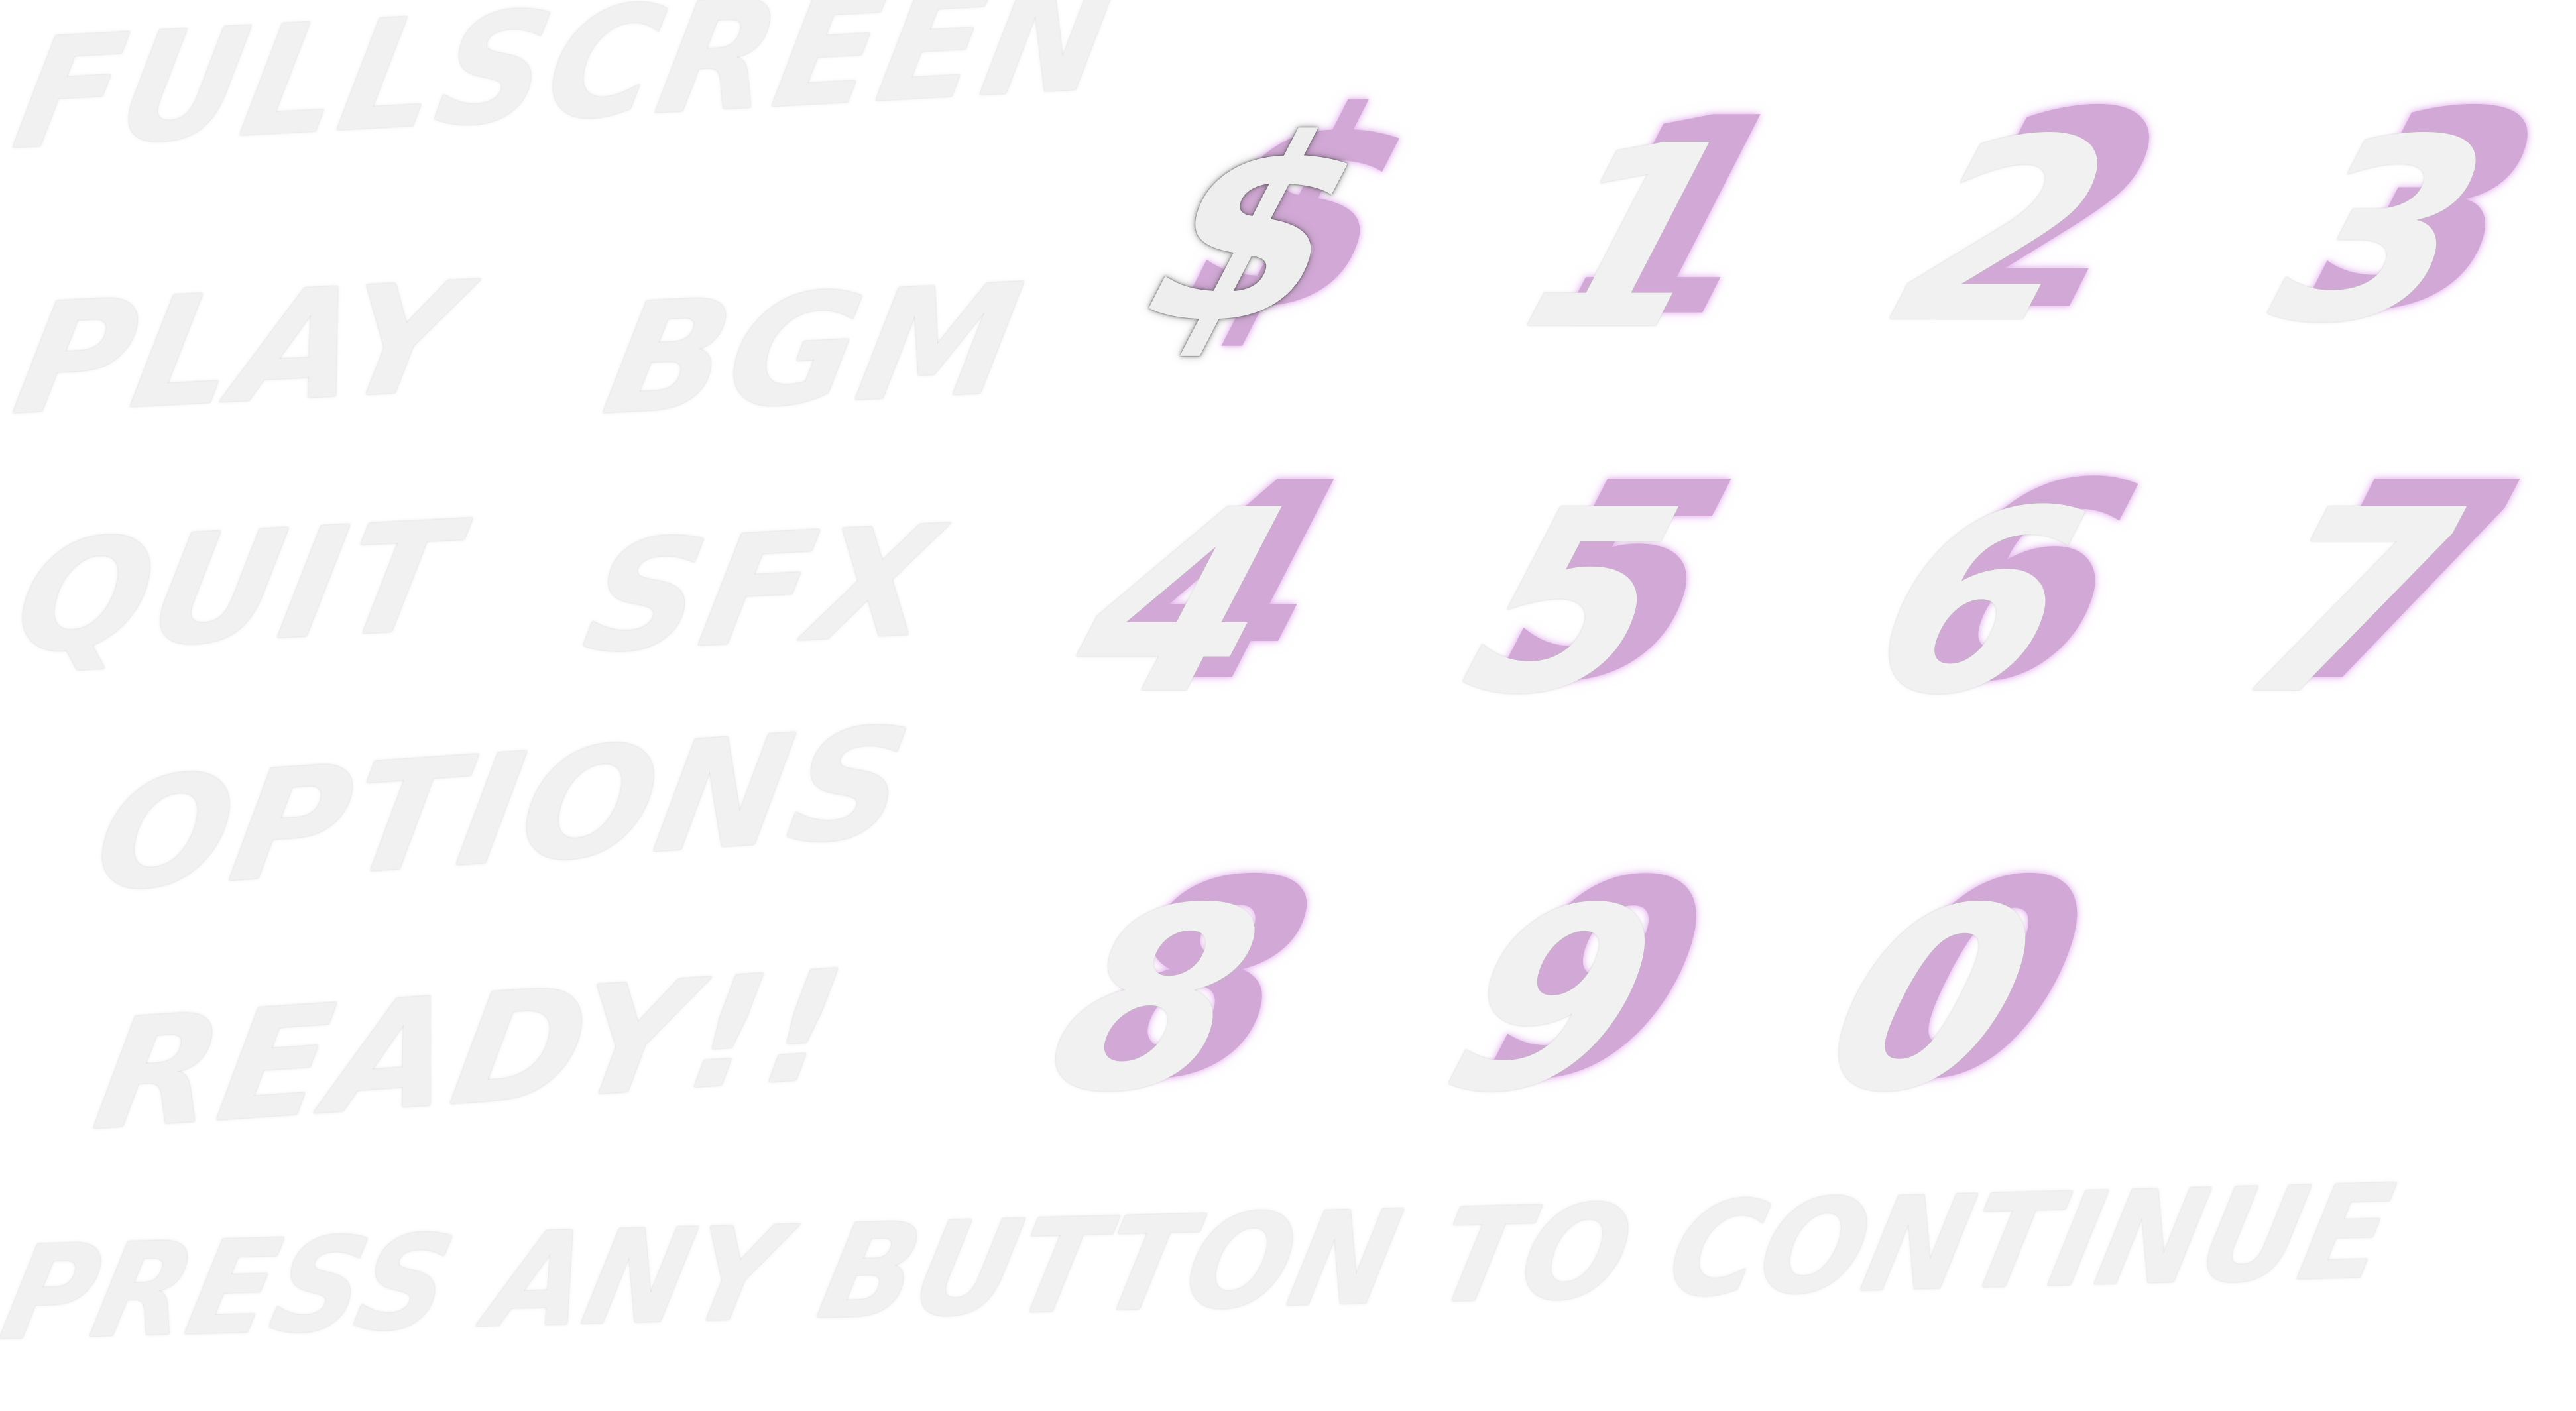 The image size is (2576, 1411). What do you see at coordinates (2005, 590) in the screenshot?
I see `glyph-digit-6: 6 6` at bounding box center [2005, 590].